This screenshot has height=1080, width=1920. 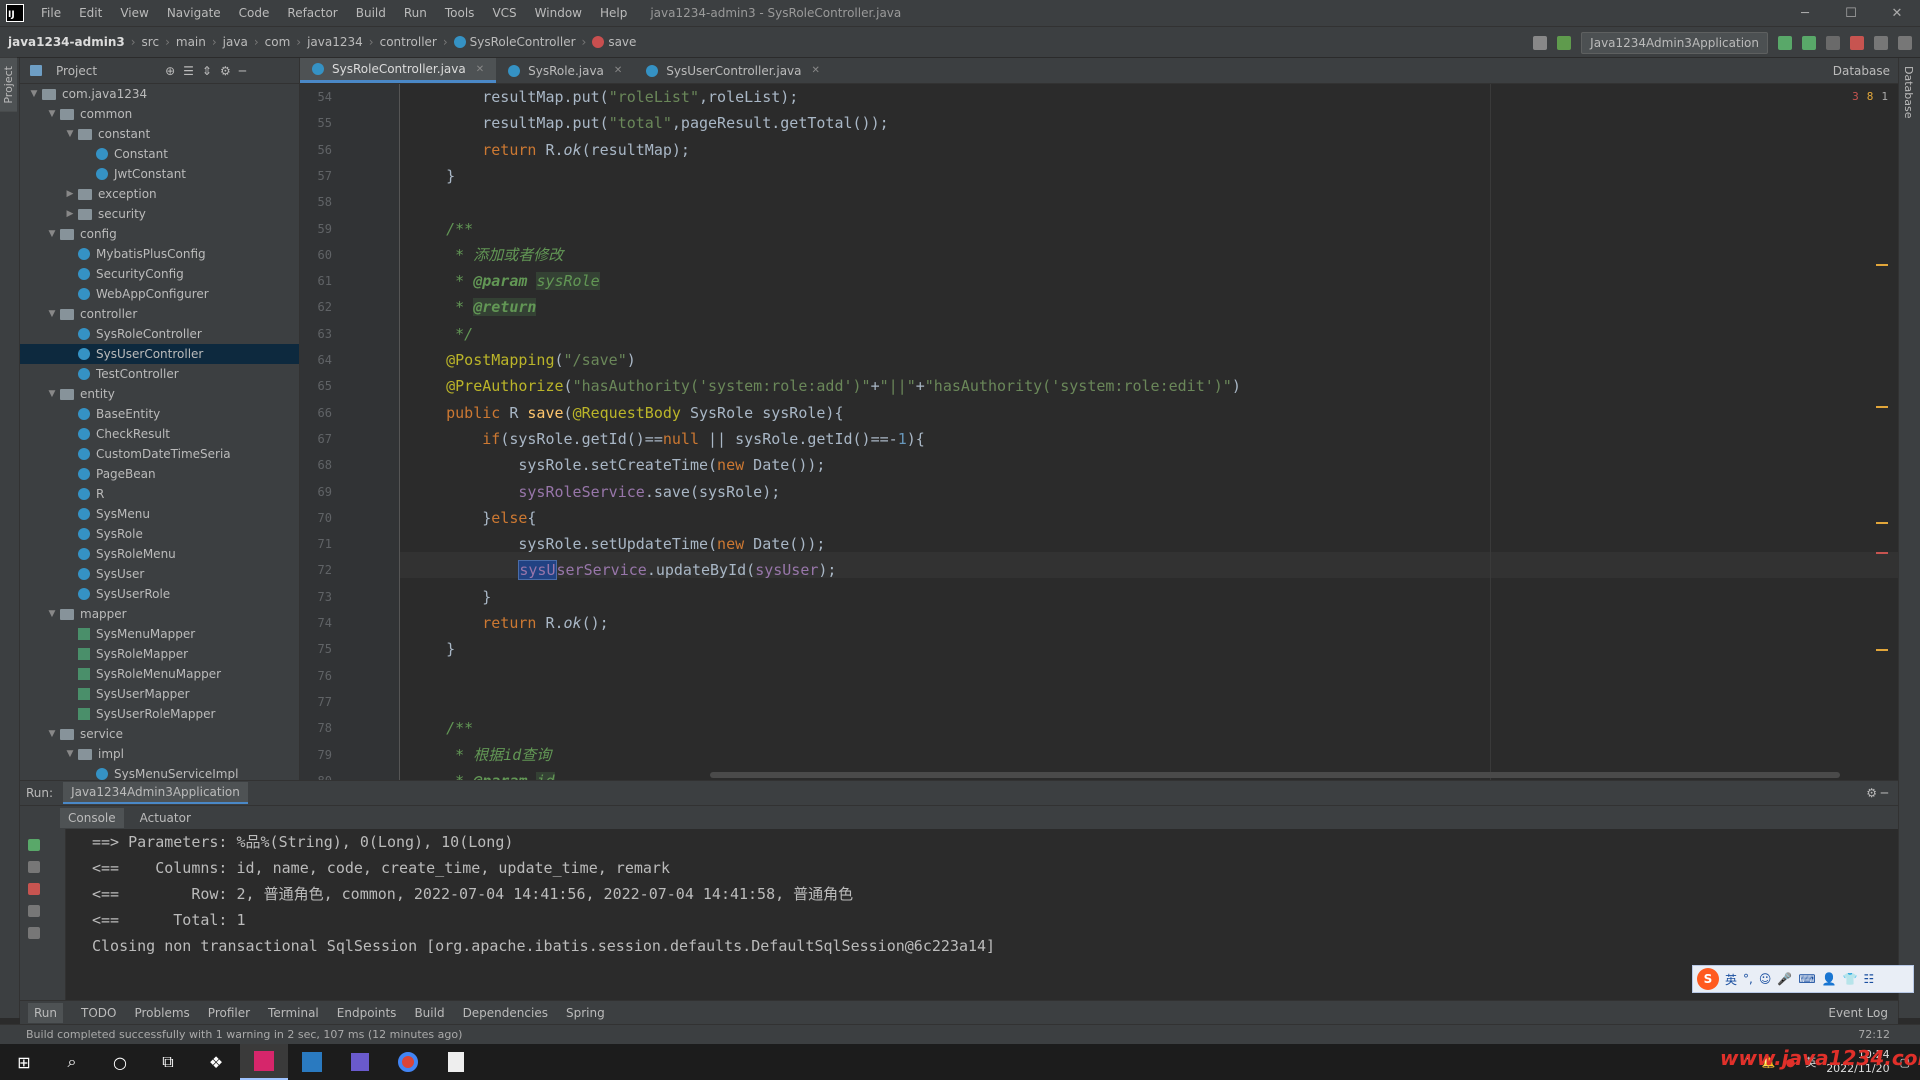 I want to click on expand-icon: ⇕, so click(x=207, y=71).